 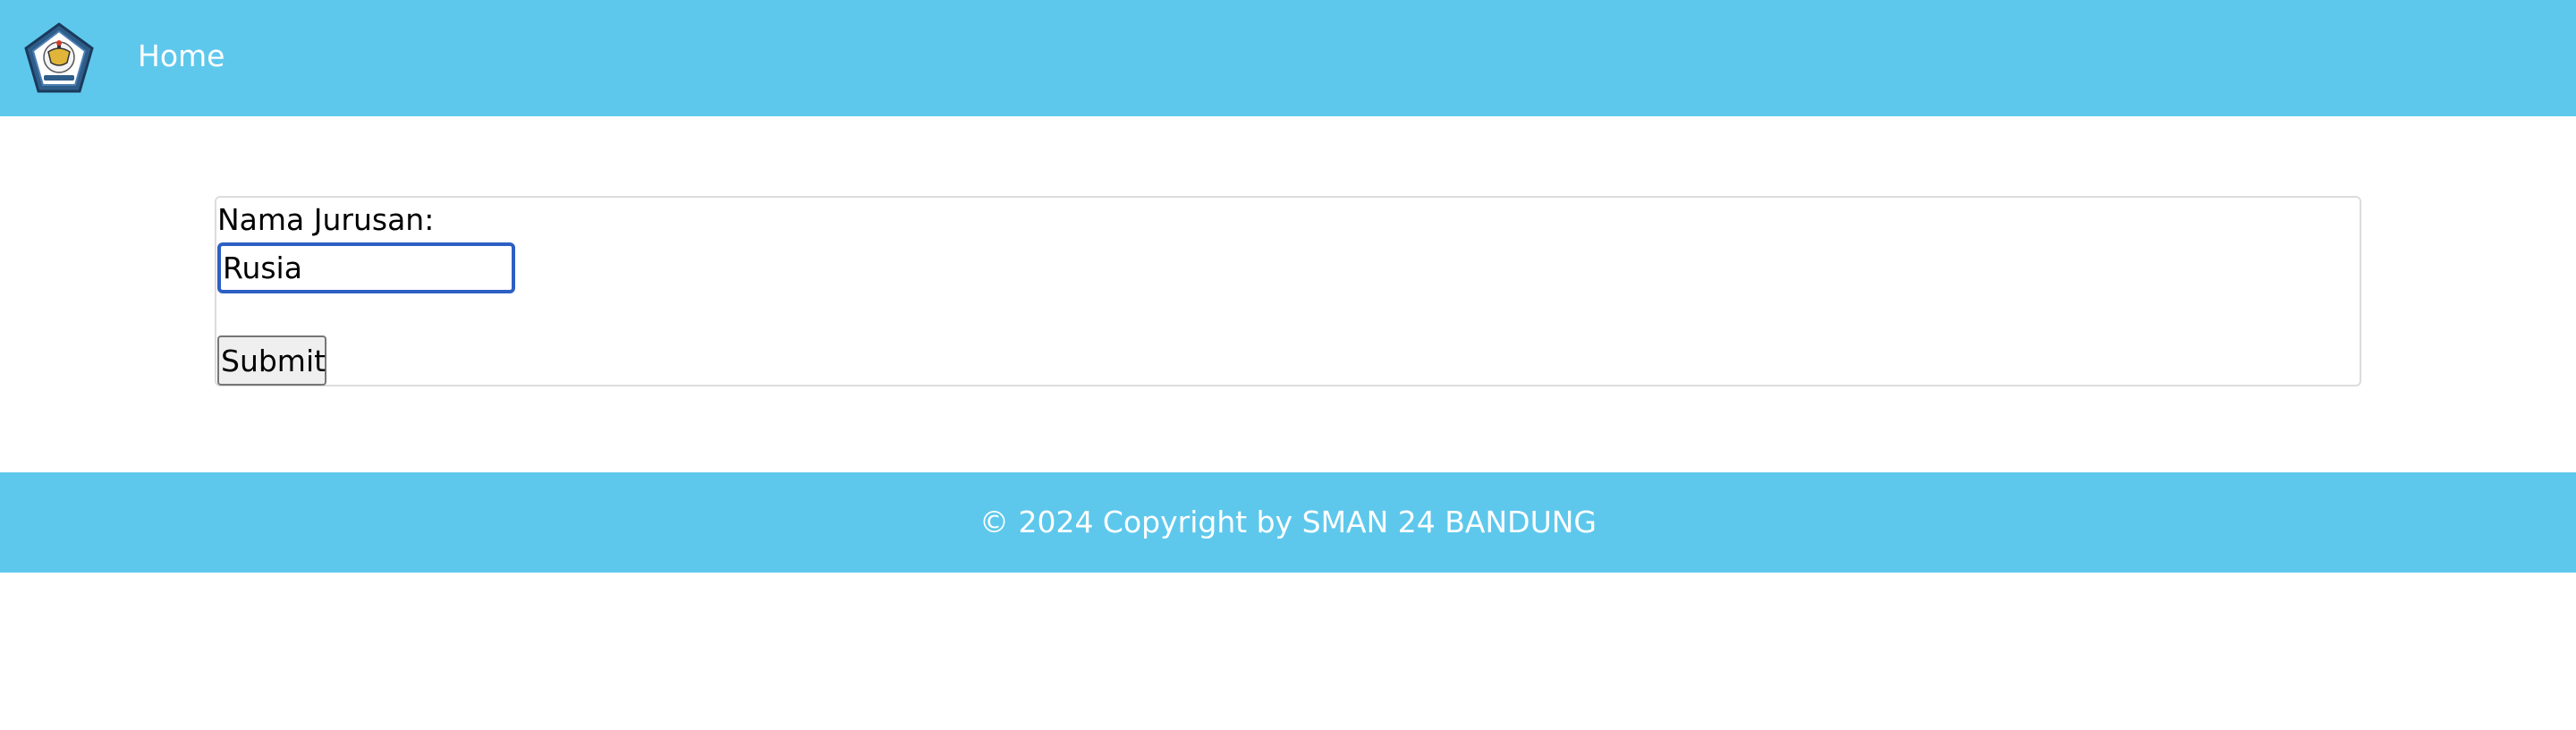 I want to click on school-logo-icon, so click(x=59, y=58).